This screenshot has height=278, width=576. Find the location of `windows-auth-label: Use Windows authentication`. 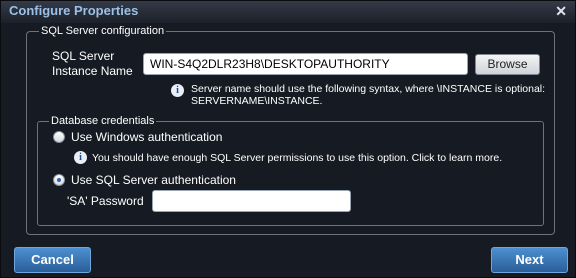

windows-auth-label: Use Windows authentication is located at coordinates (146, 137).